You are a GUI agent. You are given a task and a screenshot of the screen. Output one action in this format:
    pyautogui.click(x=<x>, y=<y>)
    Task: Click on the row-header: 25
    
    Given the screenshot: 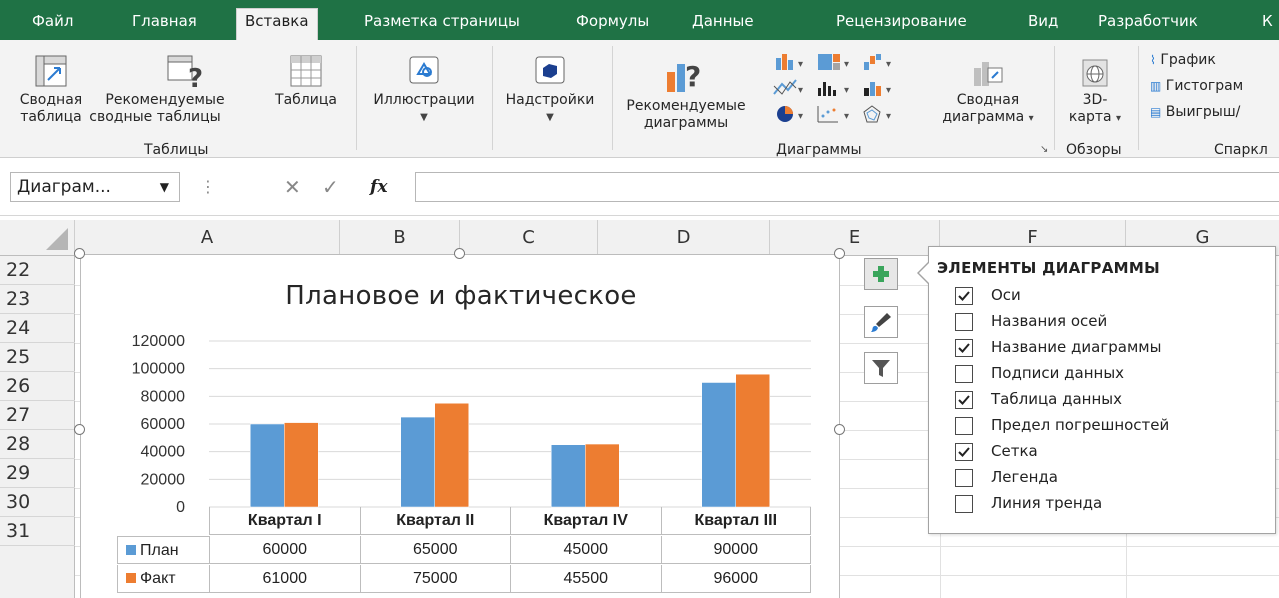 What is the action you would take?
    pyautogui.click(x=37, y=357)
    